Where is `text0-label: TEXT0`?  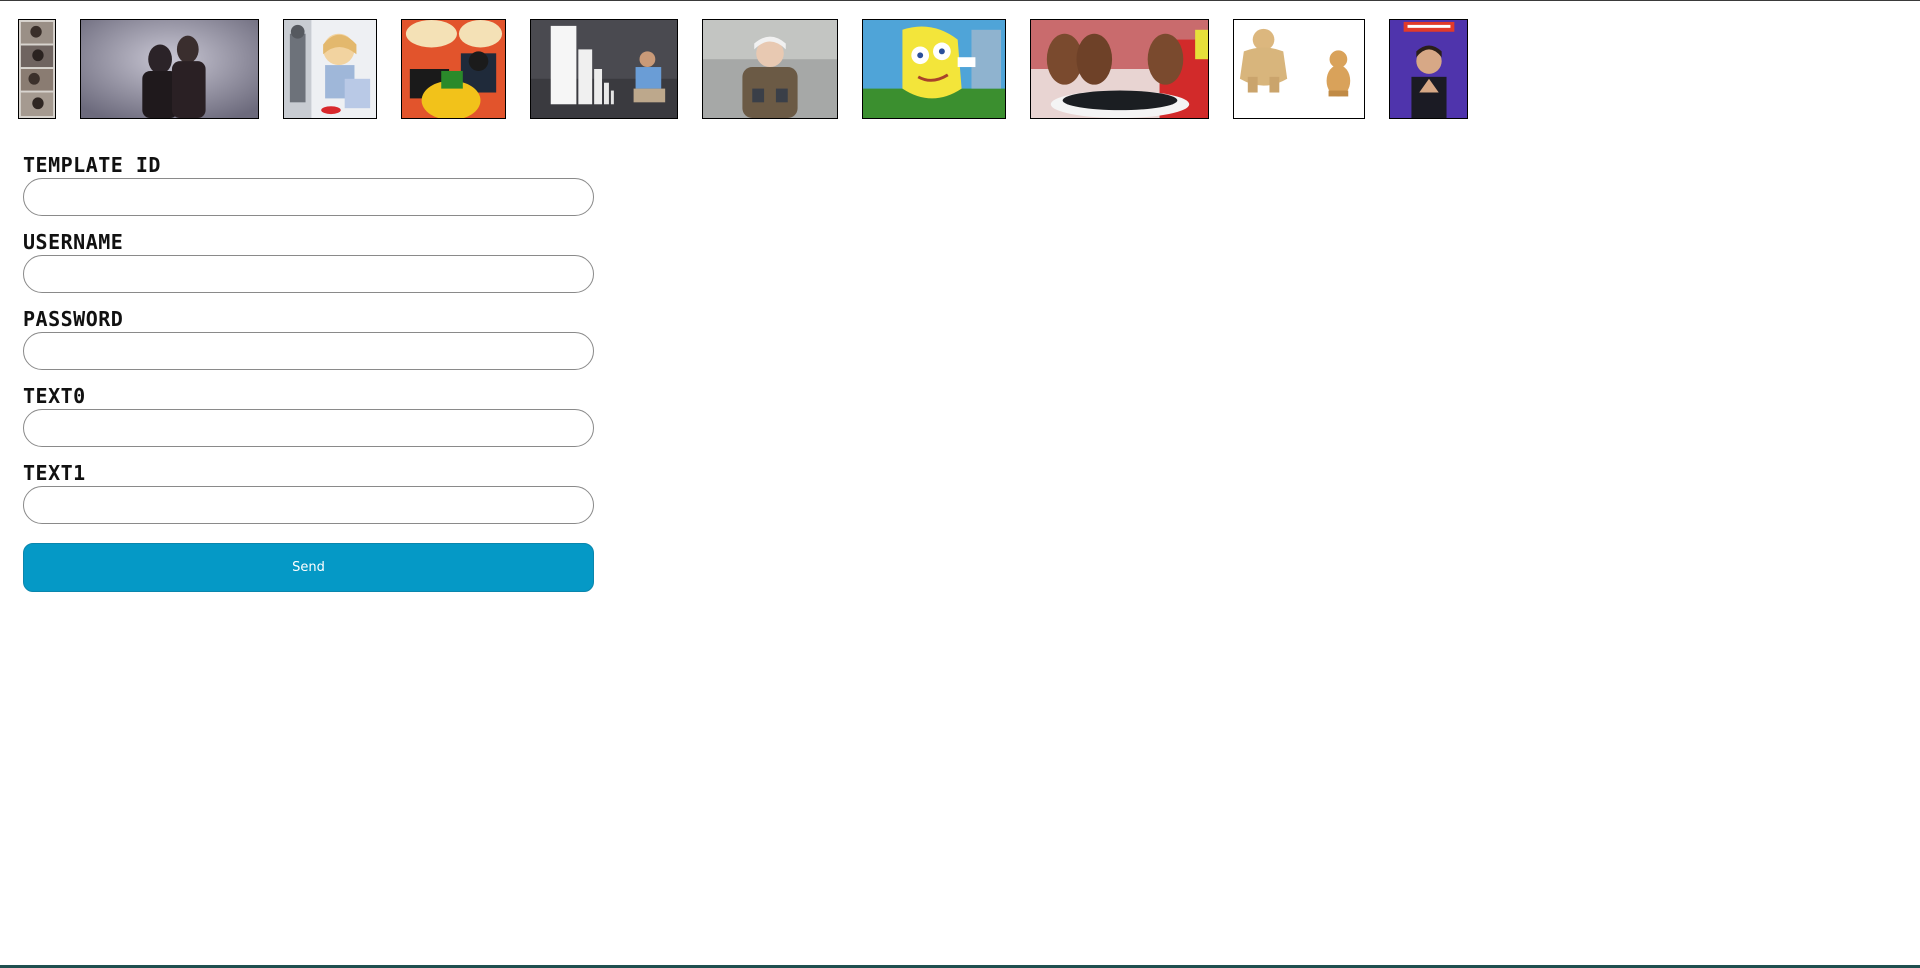 text0-label: TEXT0 is located at coordinates (54, 396).